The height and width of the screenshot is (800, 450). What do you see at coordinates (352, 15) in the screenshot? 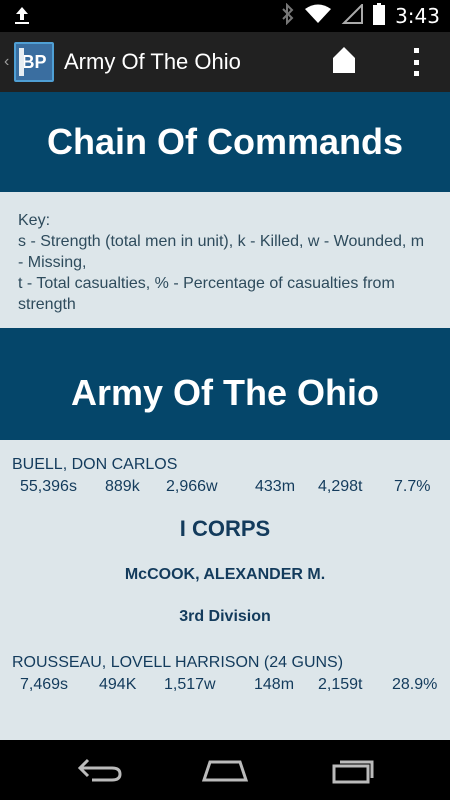
I see `cell-signal-icon` at bounding box center [352, 15].